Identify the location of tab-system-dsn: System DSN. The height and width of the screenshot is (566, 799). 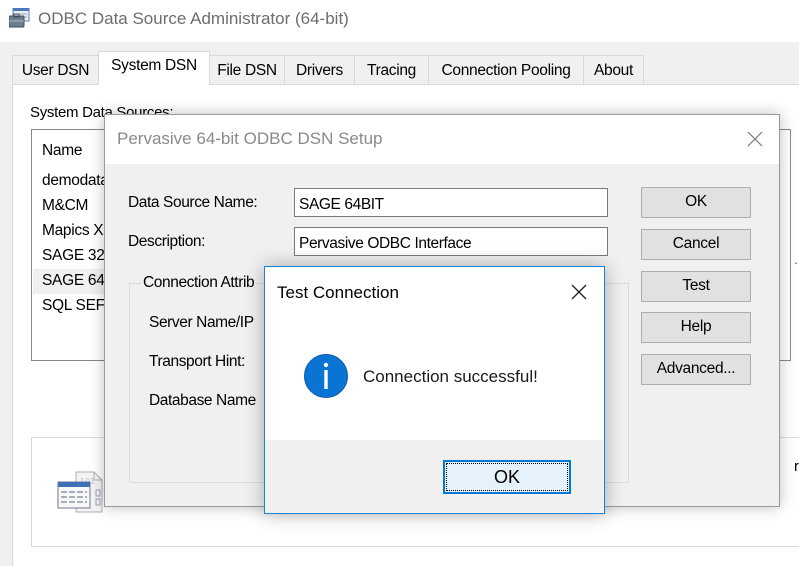
(154, 68).